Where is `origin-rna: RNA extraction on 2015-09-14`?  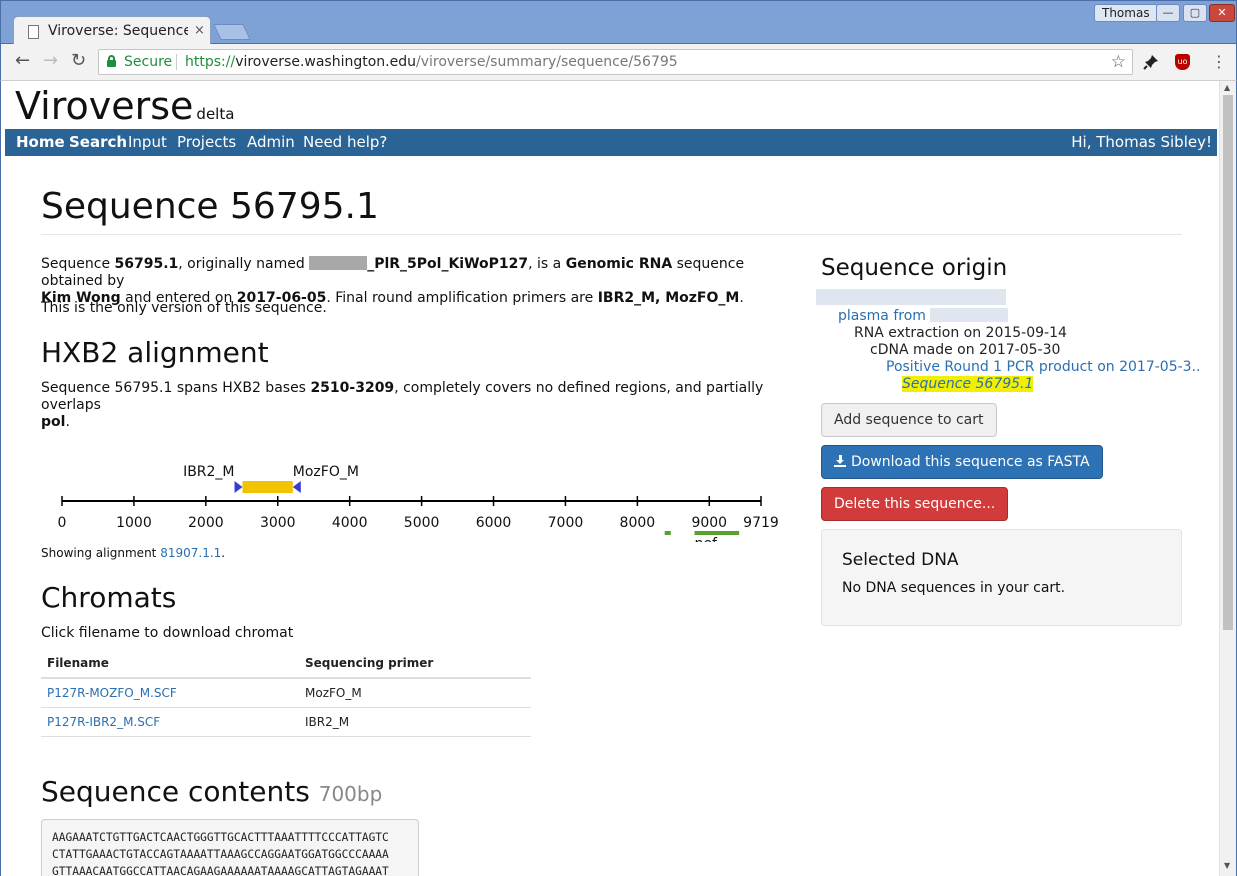 origin-rna: RNA extraction on 2015-09-14 is located at coordinates (960, 333).